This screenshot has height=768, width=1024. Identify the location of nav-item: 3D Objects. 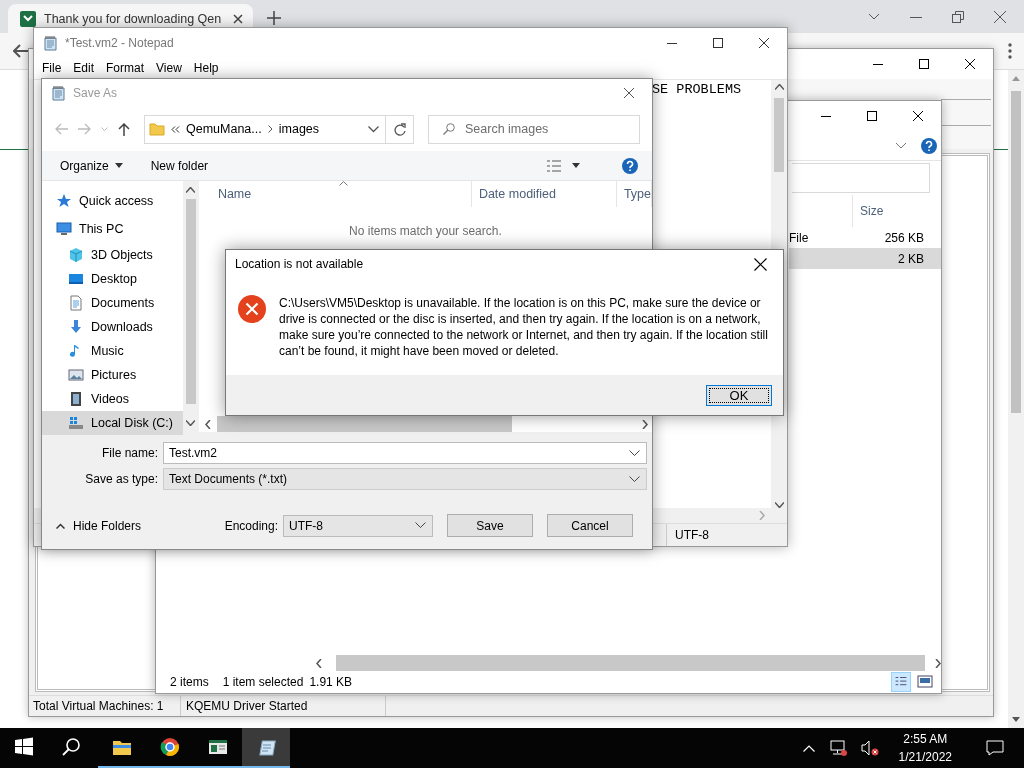
(112, 255).